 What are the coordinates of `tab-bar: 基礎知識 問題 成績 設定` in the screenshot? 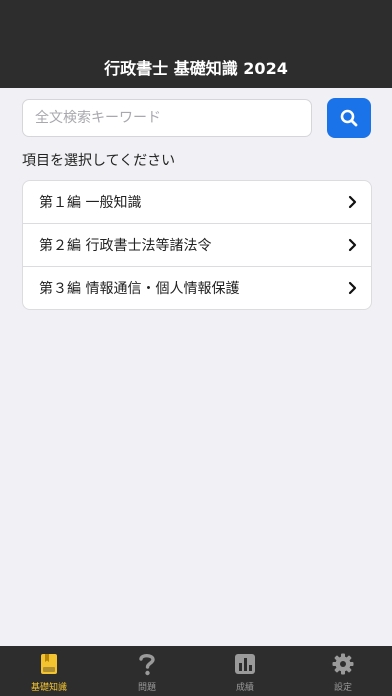 It's located at (196, 671).